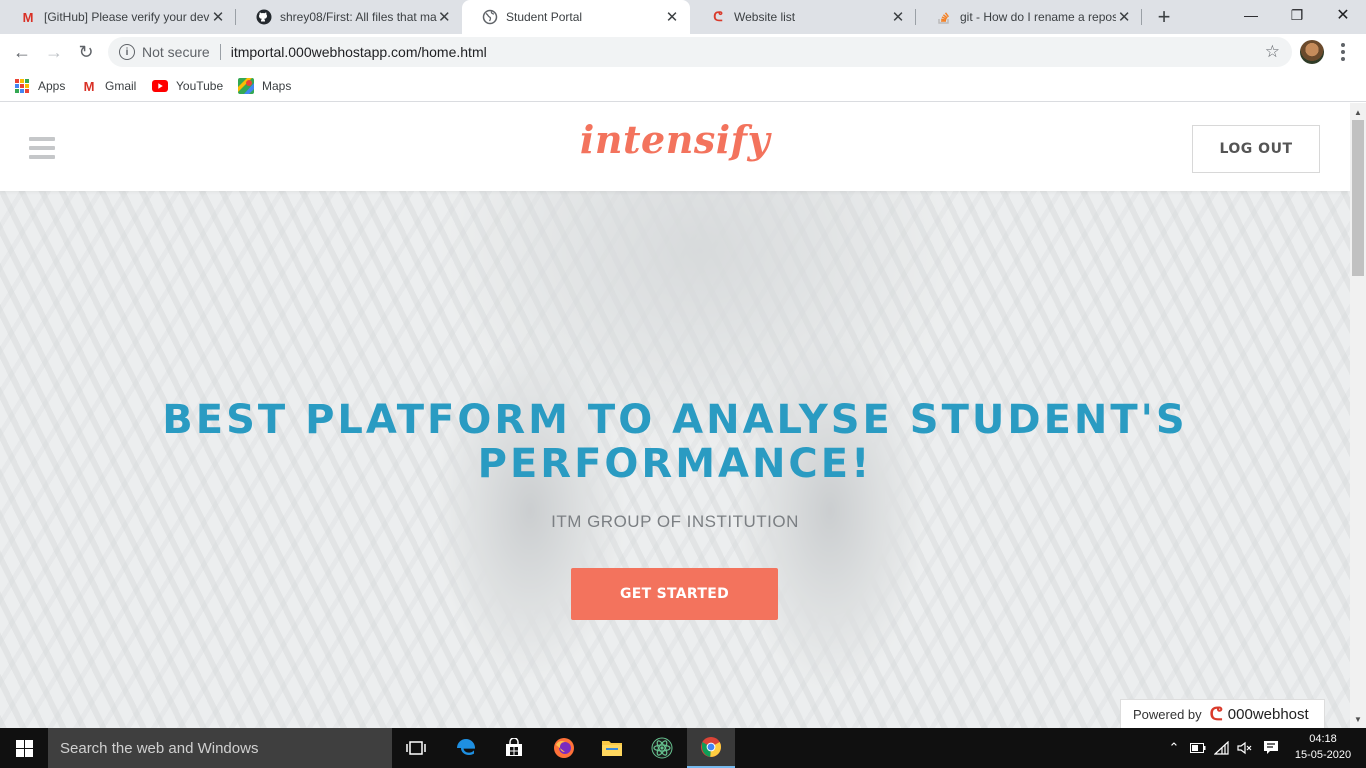 The height and width of the screenshot is (768, 1366). I want to click on tab-github-repo: shrey08/First: All files that mad ✕, so click(349, 17).